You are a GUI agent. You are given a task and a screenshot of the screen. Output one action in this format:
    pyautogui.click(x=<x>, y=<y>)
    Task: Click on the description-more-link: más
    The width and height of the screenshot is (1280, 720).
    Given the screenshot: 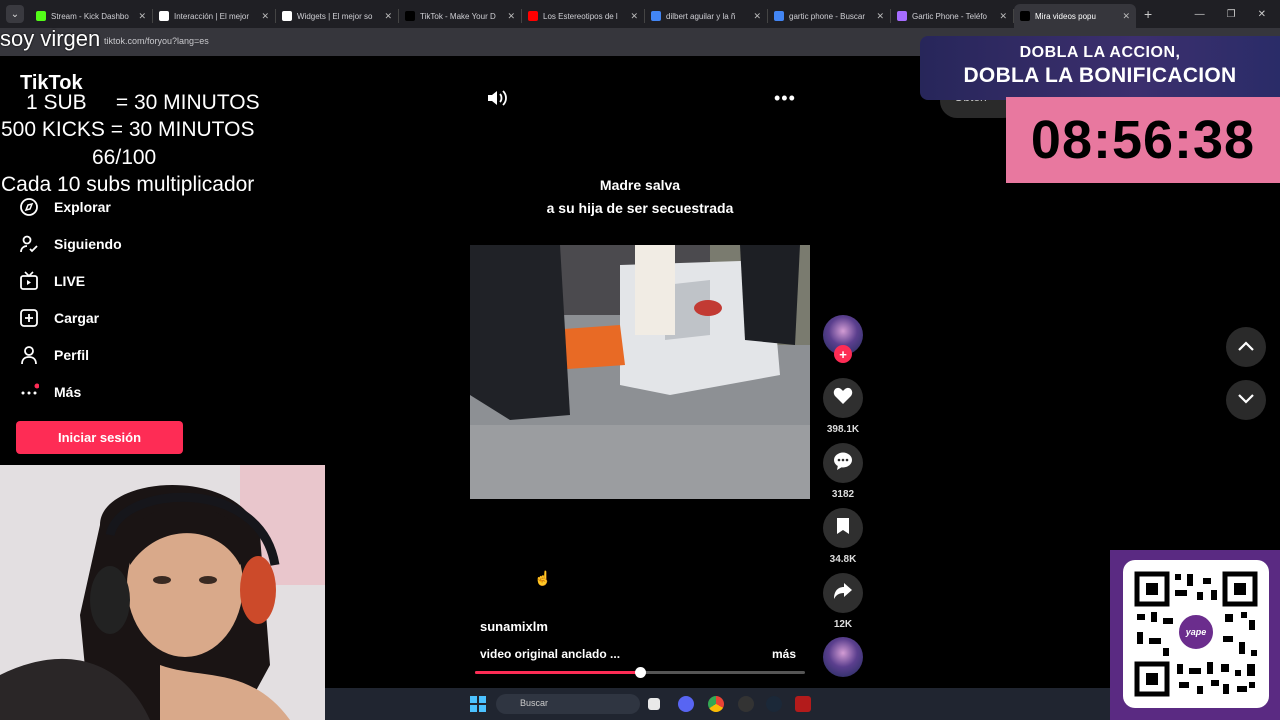 What is the action you would take?
    pyautogui.click(x=784, y=654)
    